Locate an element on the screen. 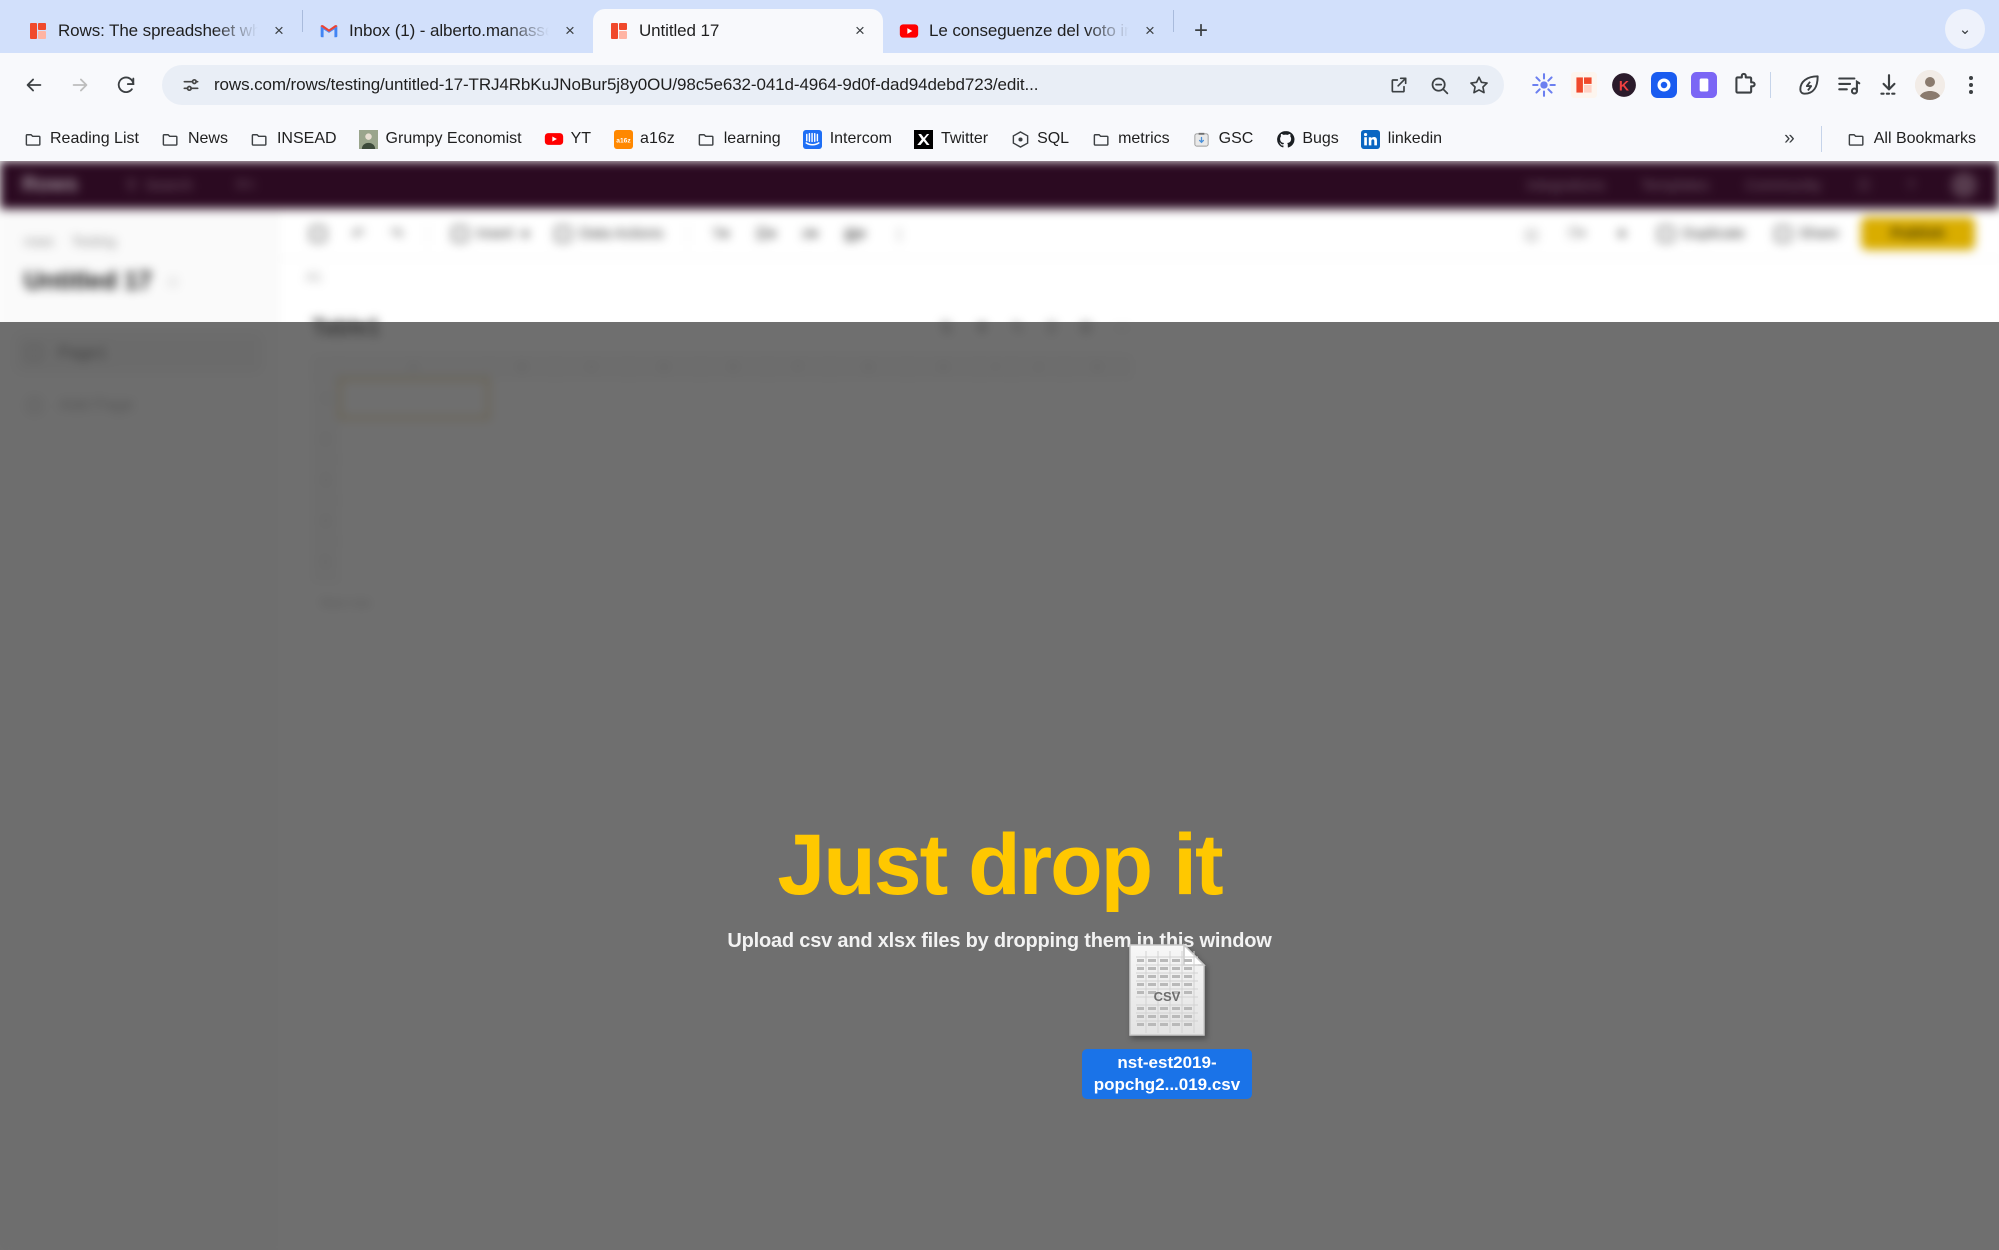 The width and height of the screenshot is (1999, 1250). duplicate-button: Duplicate is located at coordinates (1701, 233).